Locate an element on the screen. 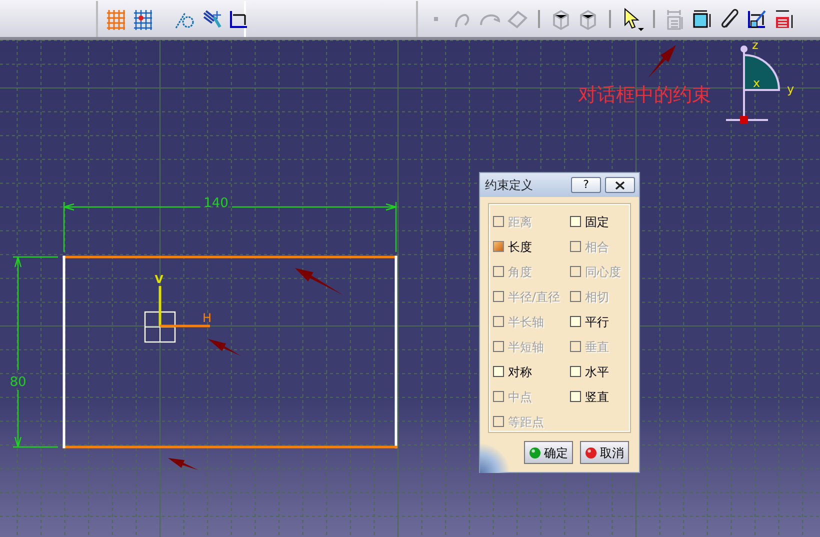 The image size is (820, 537). option-label: 长度 is located at coordinates (520, 247).